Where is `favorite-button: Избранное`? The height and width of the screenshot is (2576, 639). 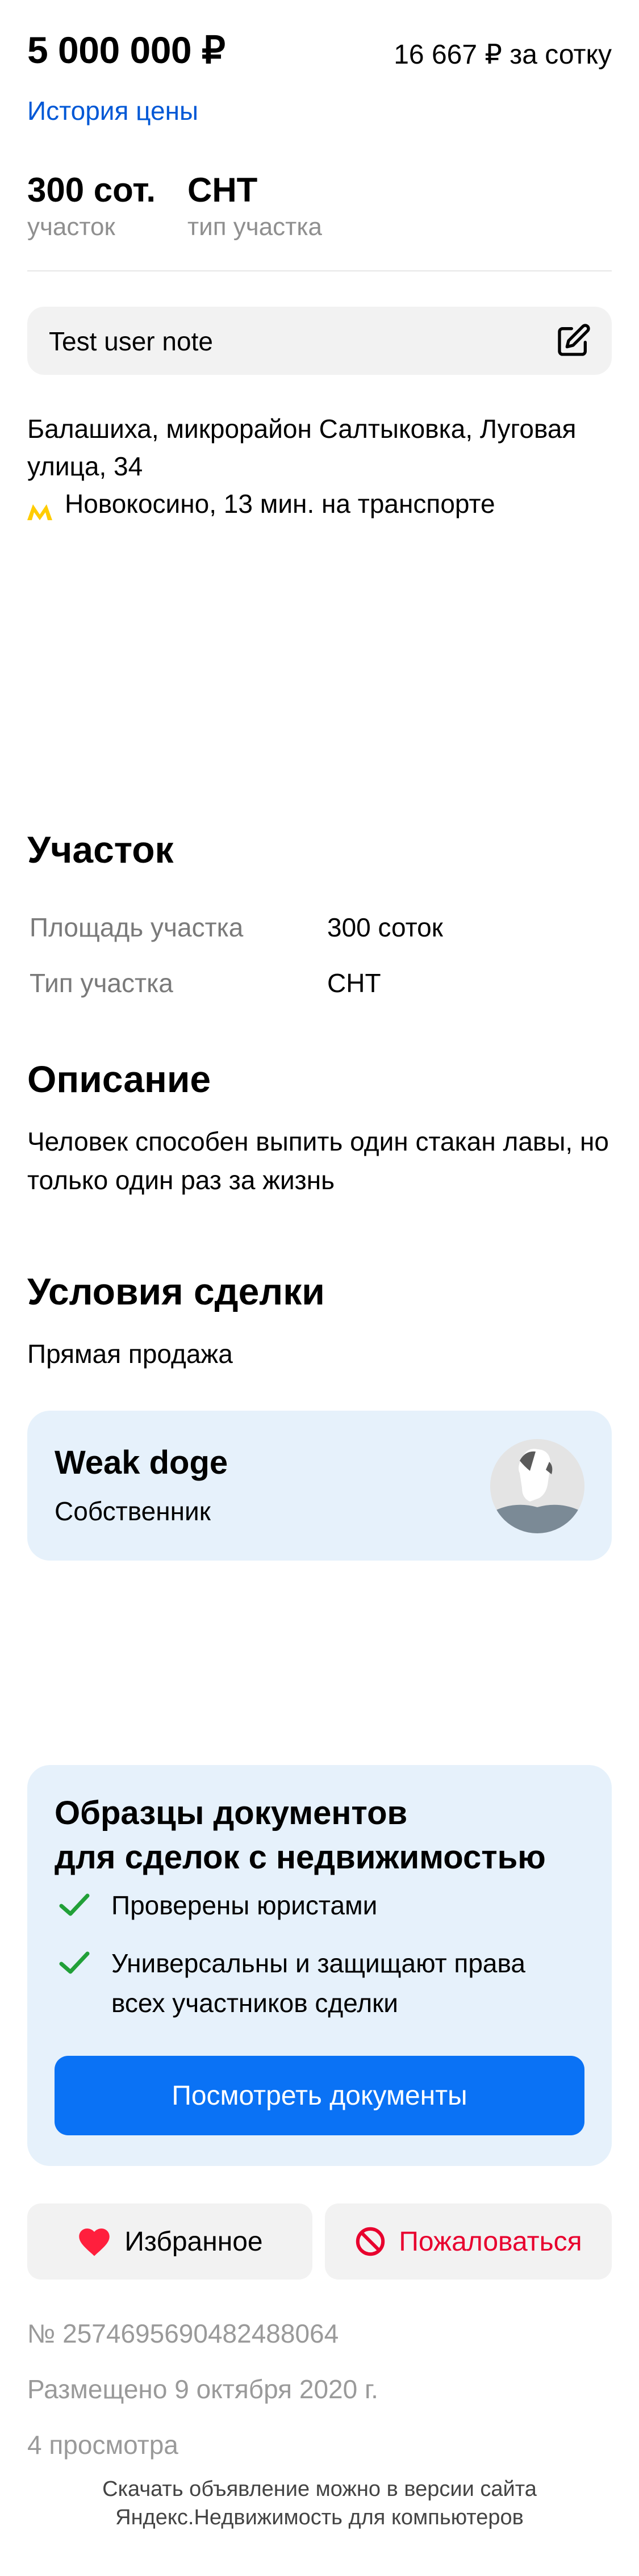
favorite-button: Избранное is located at coordinates (169, 2241).